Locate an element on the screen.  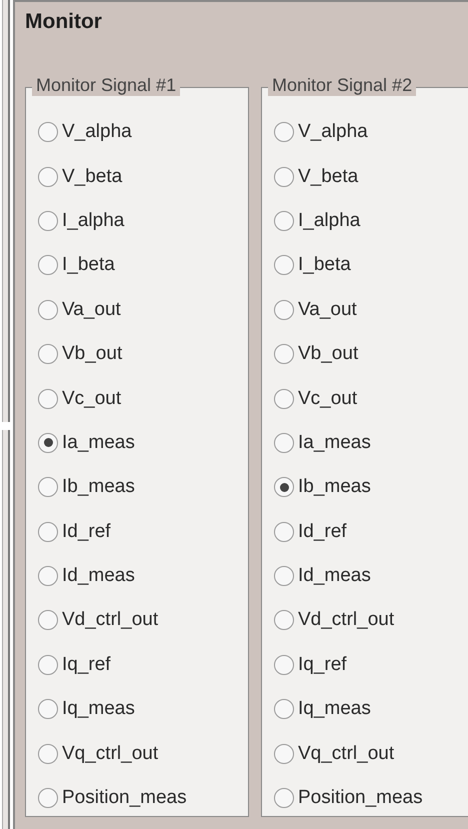
group-title: Monitor Signal #1 is located at coordinates (106, 85).